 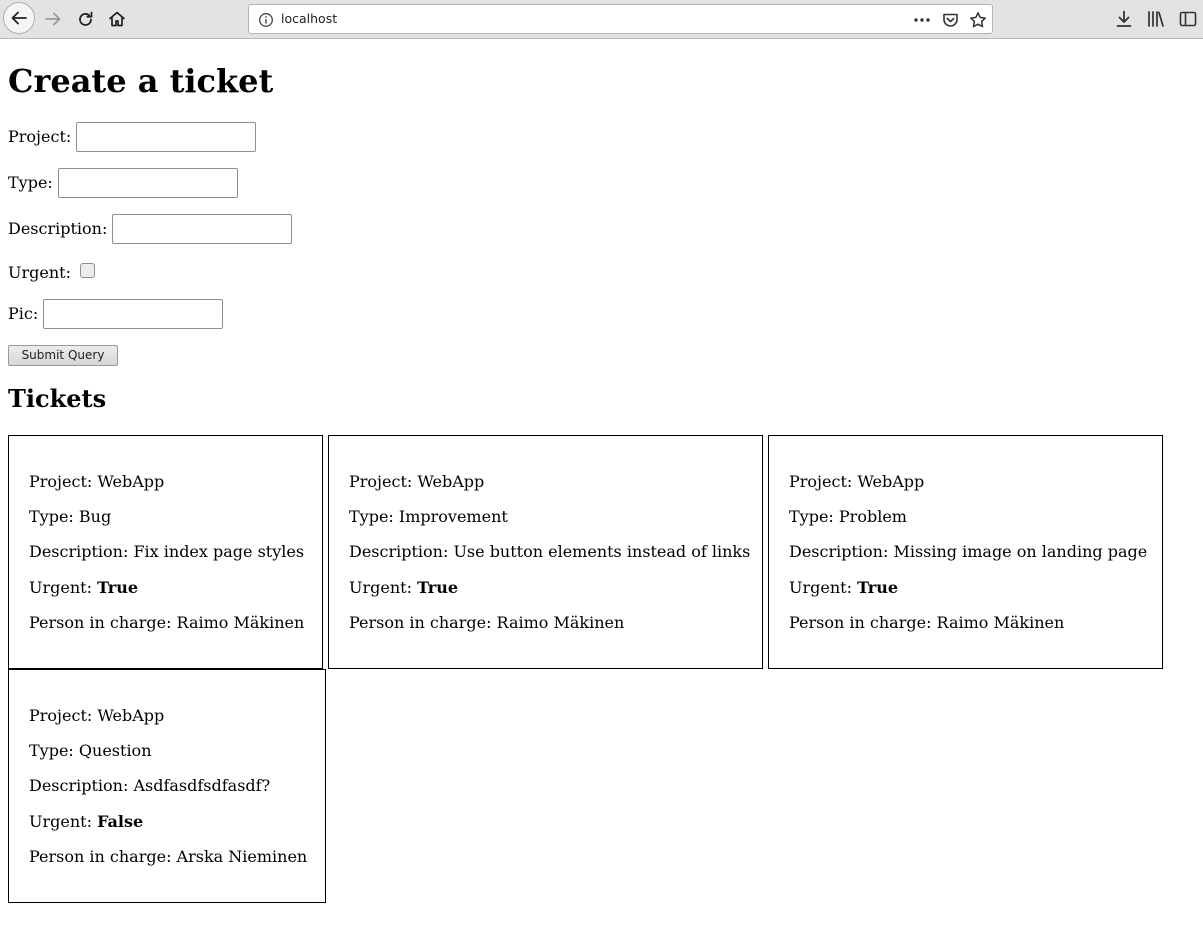 I want to click on library-button, so click(x=1156, y=19).